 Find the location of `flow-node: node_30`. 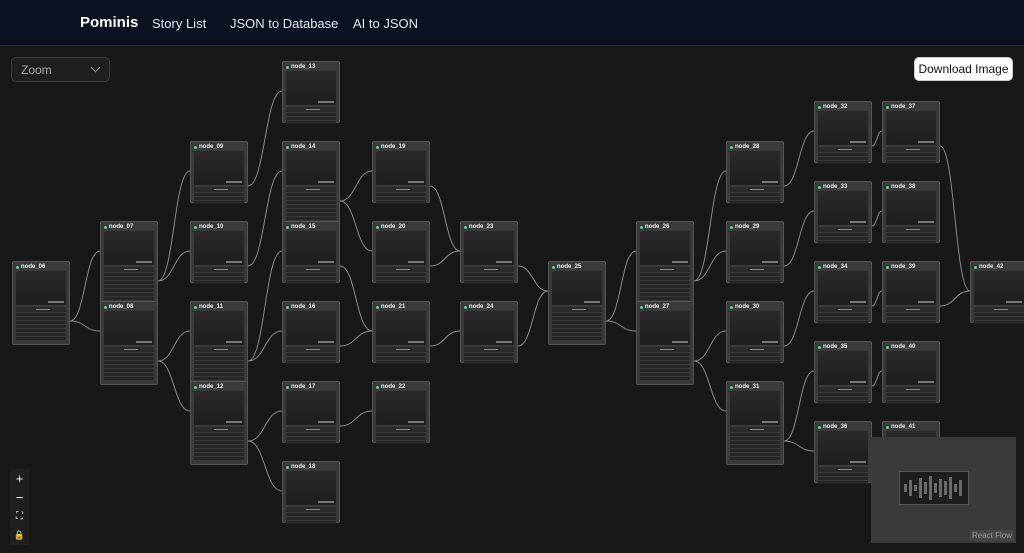

flow-node: node_30 is located at coordinates (755, 332).